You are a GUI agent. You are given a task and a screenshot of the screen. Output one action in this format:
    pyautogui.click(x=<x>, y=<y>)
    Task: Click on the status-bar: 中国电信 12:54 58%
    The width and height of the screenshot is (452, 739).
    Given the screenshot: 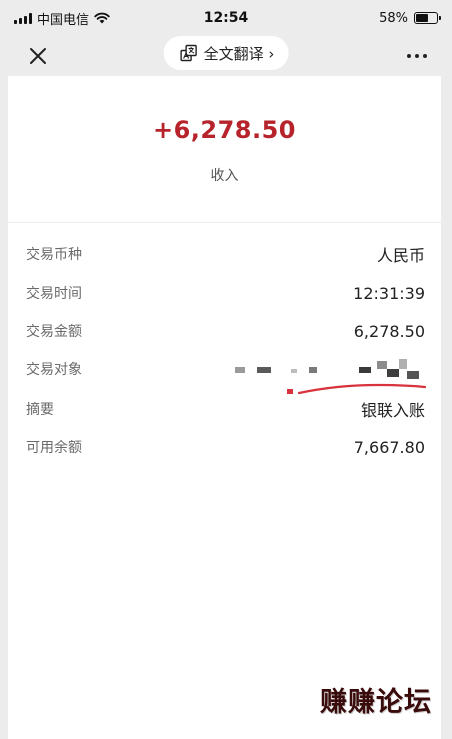 What is the action you would take?
    pyautogui.click(x=226, y=18)
    